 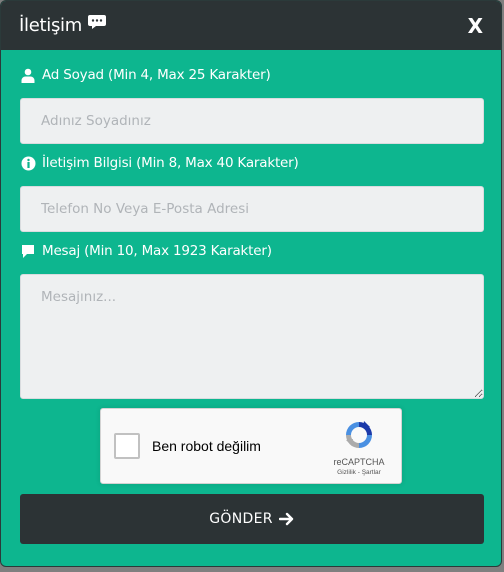 What do you see at coordinates (252, 209) in the screenshot?
I see `contact-input` at bounding box center [252, 209].